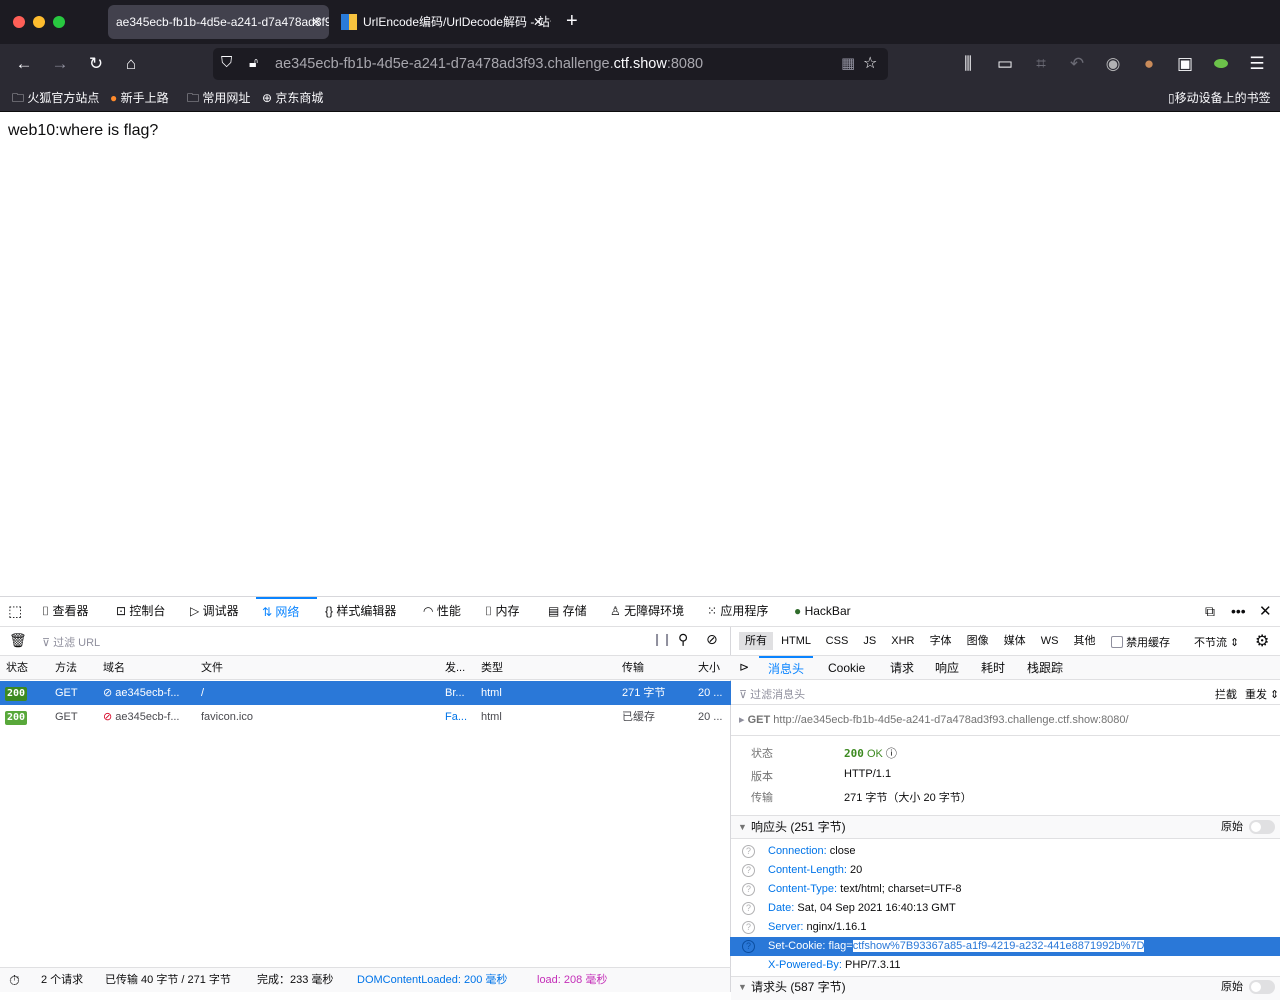  Describe the element at coordinates (572, 21) in the screenshot. I see `new-tab-button: +` at that location.